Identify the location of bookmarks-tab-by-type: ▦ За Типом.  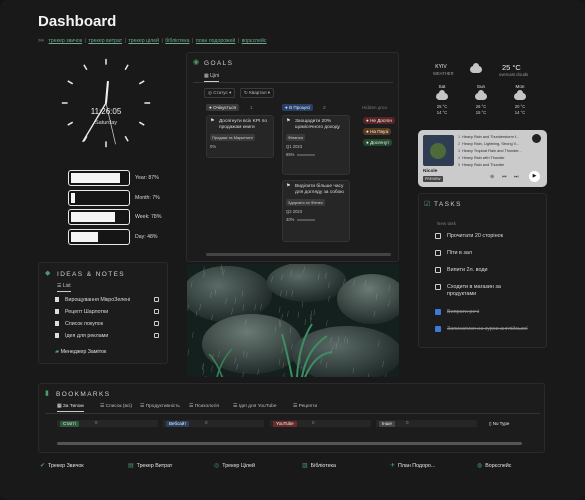
(70, 408).